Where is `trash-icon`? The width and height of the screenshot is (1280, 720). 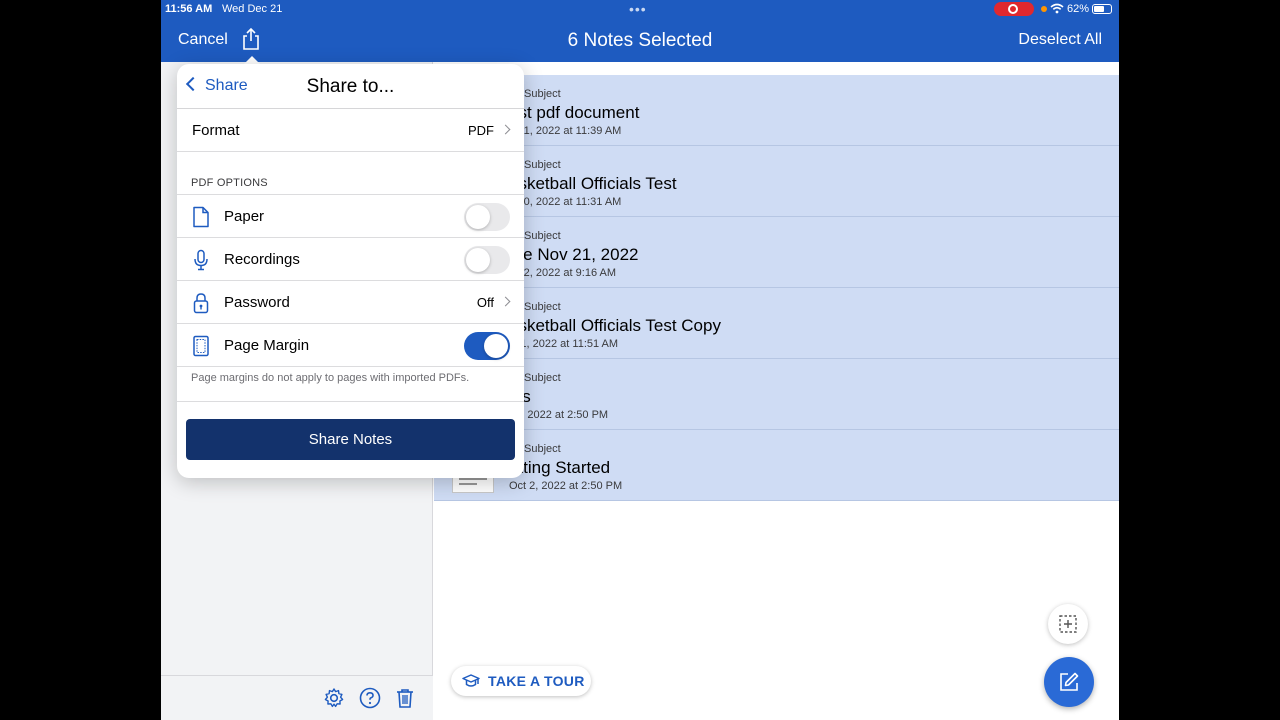 trash-icon is located at coordinates (405, 698).